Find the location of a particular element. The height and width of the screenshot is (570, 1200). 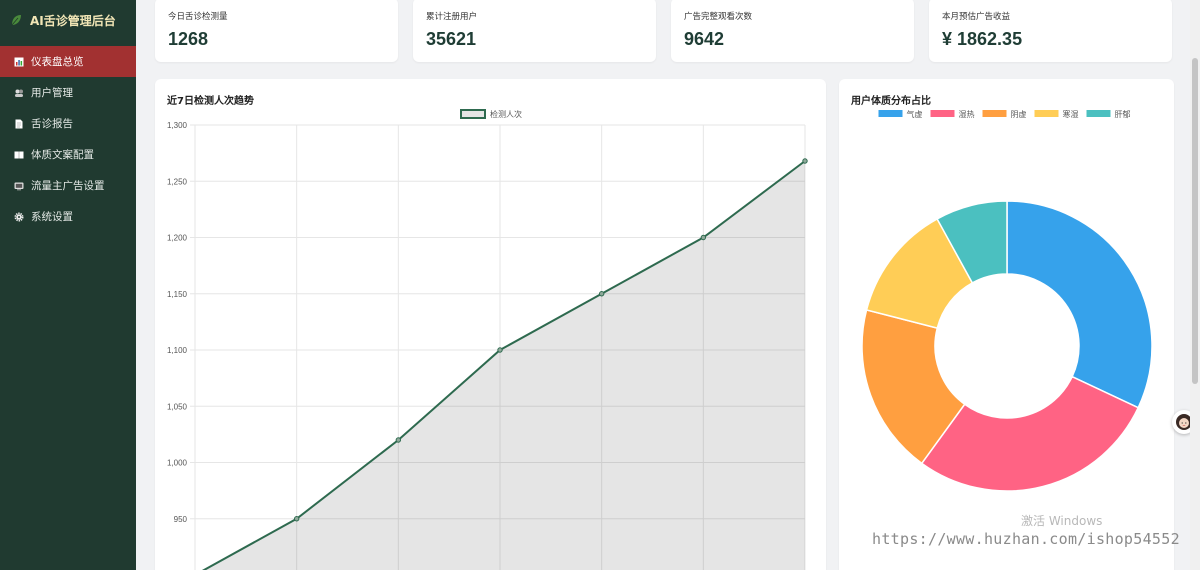

site-watermark: https://www.huzhan.com/ishop54552 is located at coordinates (1026, 539).